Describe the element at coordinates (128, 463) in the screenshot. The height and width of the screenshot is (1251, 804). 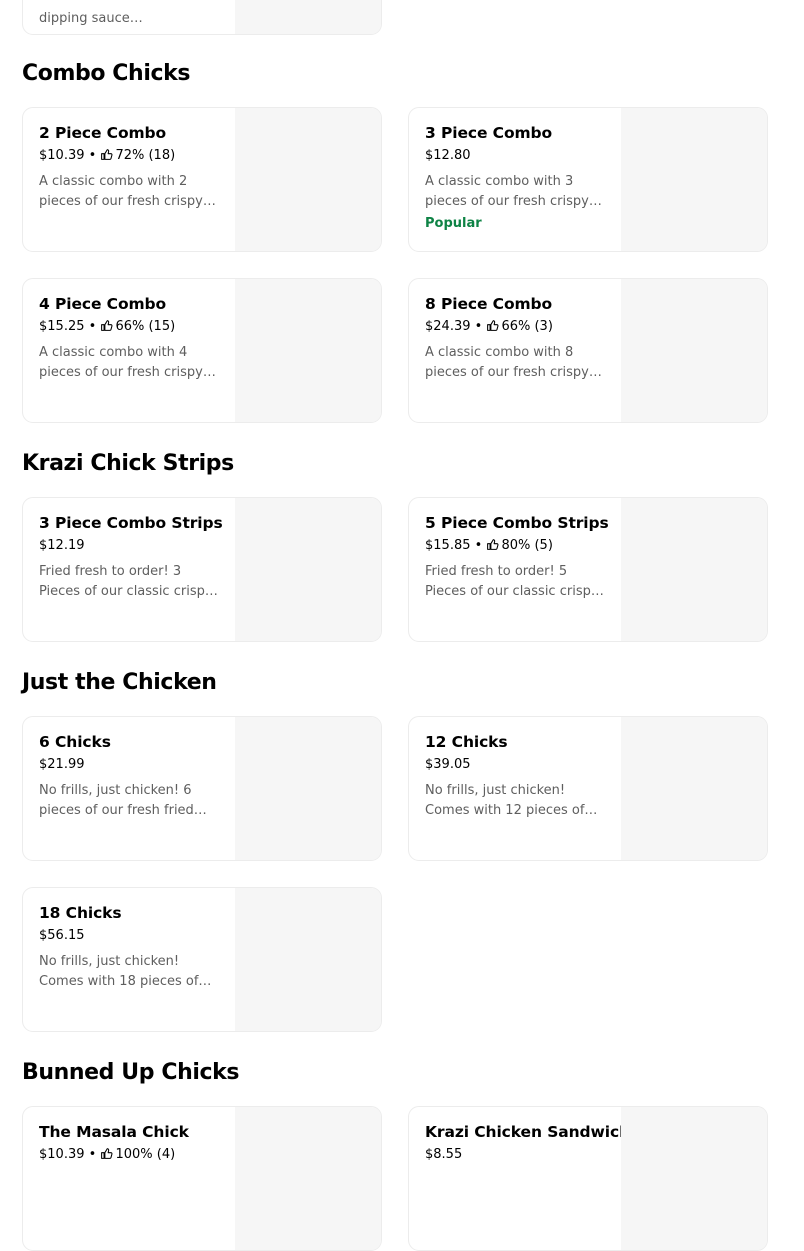
I see `section-title-krazi-chick-strips: Krazi Chick Strips` at that location.